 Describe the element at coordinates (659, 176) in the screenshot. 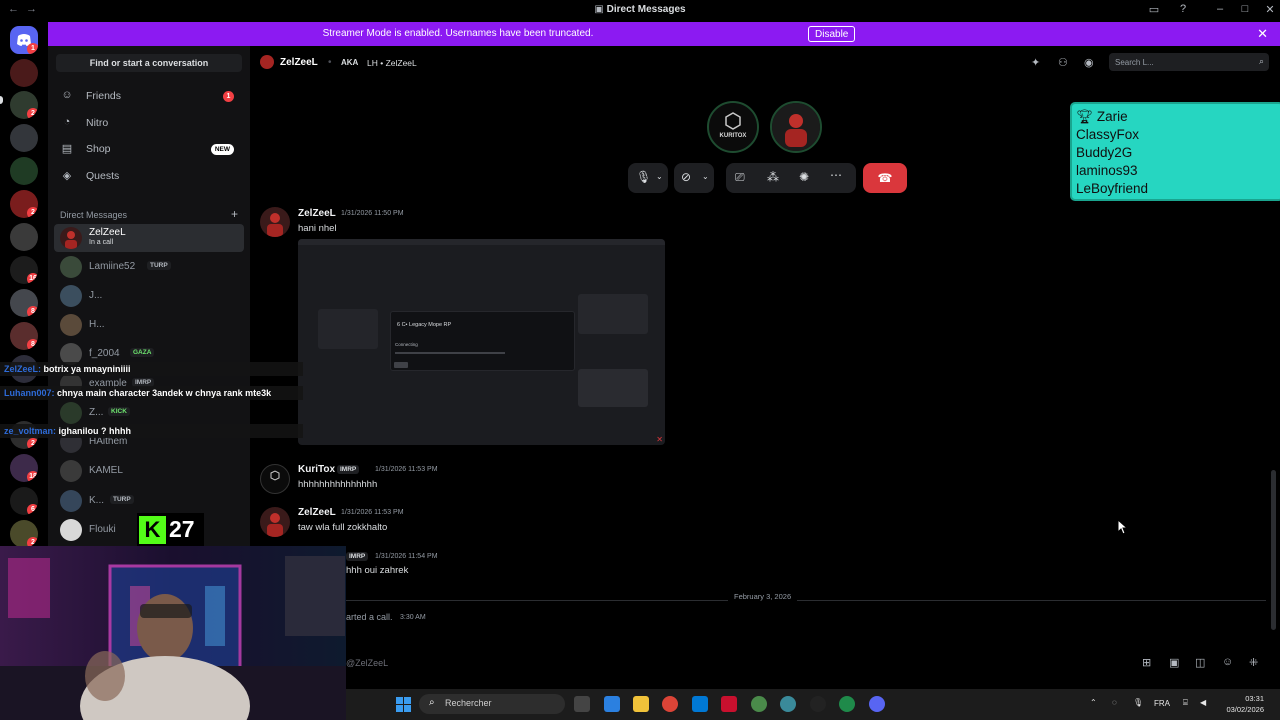

I see `chevron-down-icon: ⌄` at that location.